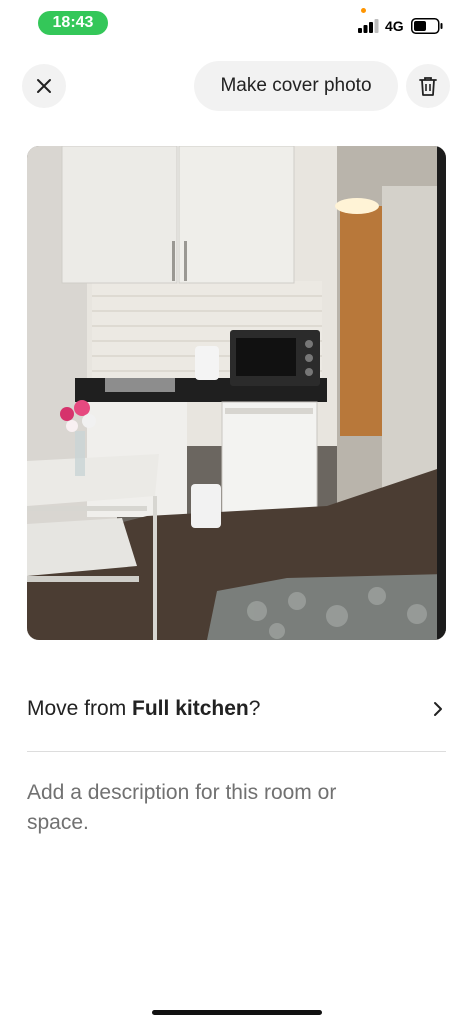 The image size is (473, 1024). What do you see at coordinates (236, 751) in the screenshot?
I see `divider` at bounding box center [236, 751].